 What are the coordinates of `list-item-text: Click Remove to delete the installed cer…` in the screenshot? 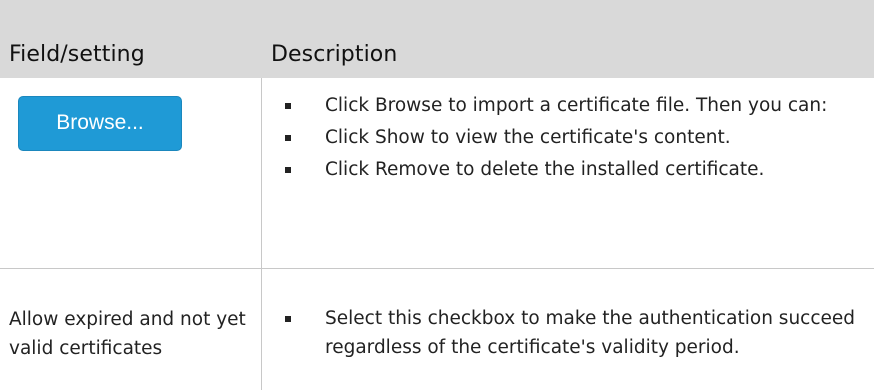 It's located at (545, 169).